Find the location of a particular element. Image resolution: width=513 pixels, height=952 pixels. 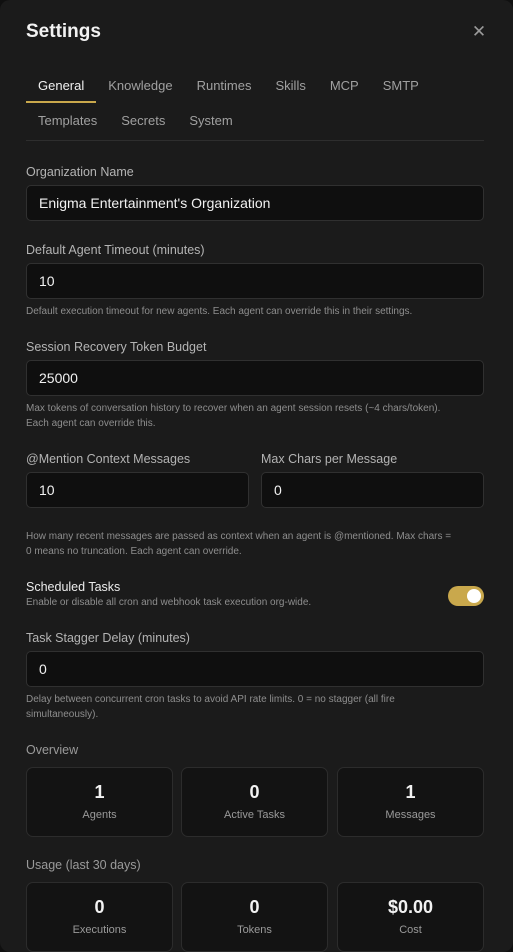

stat-caption: Active Tasks is located at coordinates (254, 815).